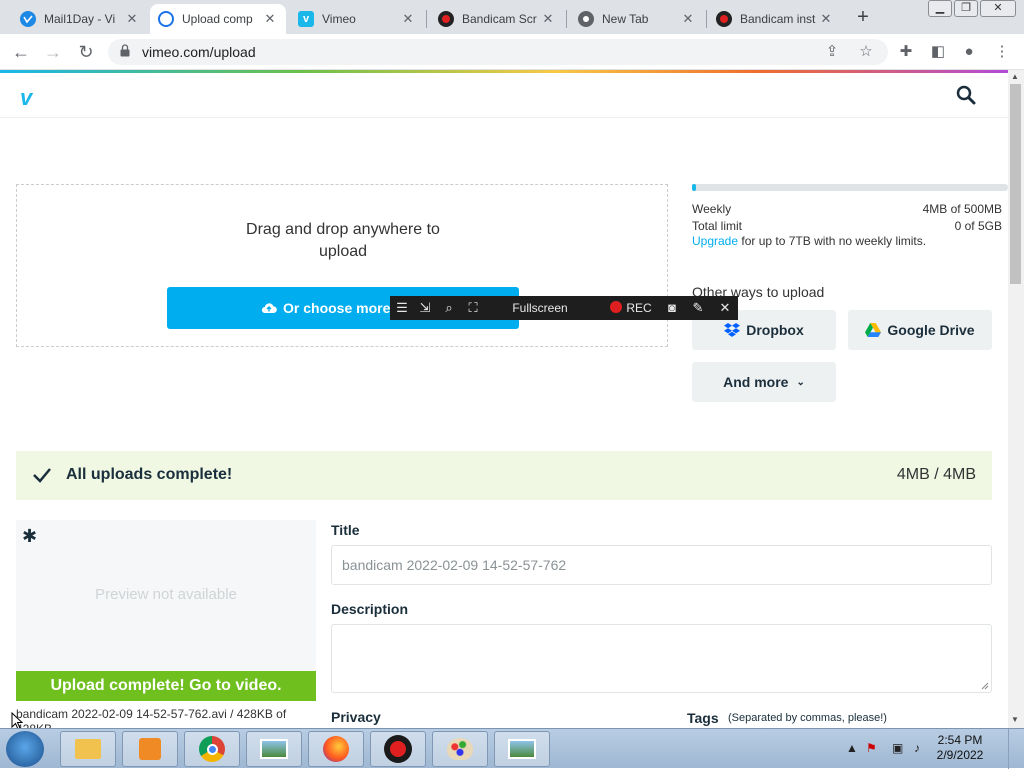 This screenshot has width=1024, height=769. What do you see at coordinates (26, 98) in the screenshot?
I see `vimeo-logo: v` at bounding box center [26, 98].